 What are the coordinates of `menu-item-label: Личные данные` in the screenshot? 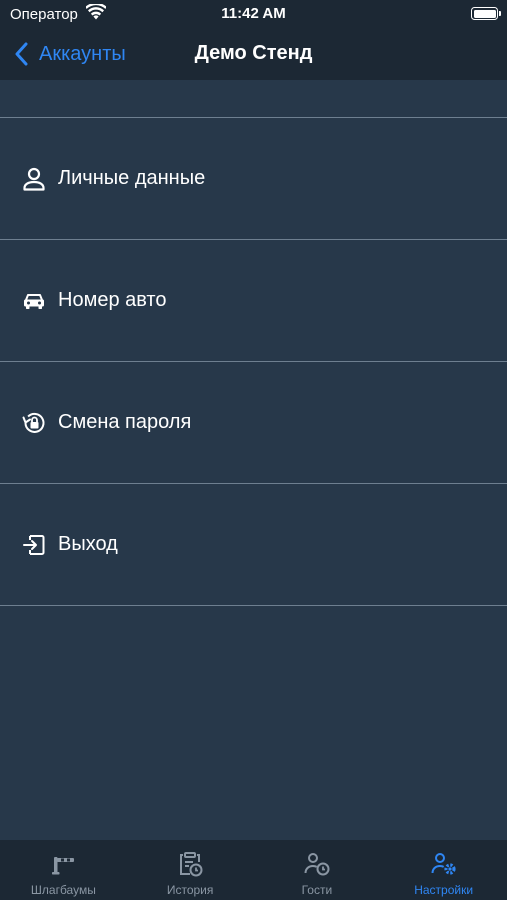 It's located at (132, 178).